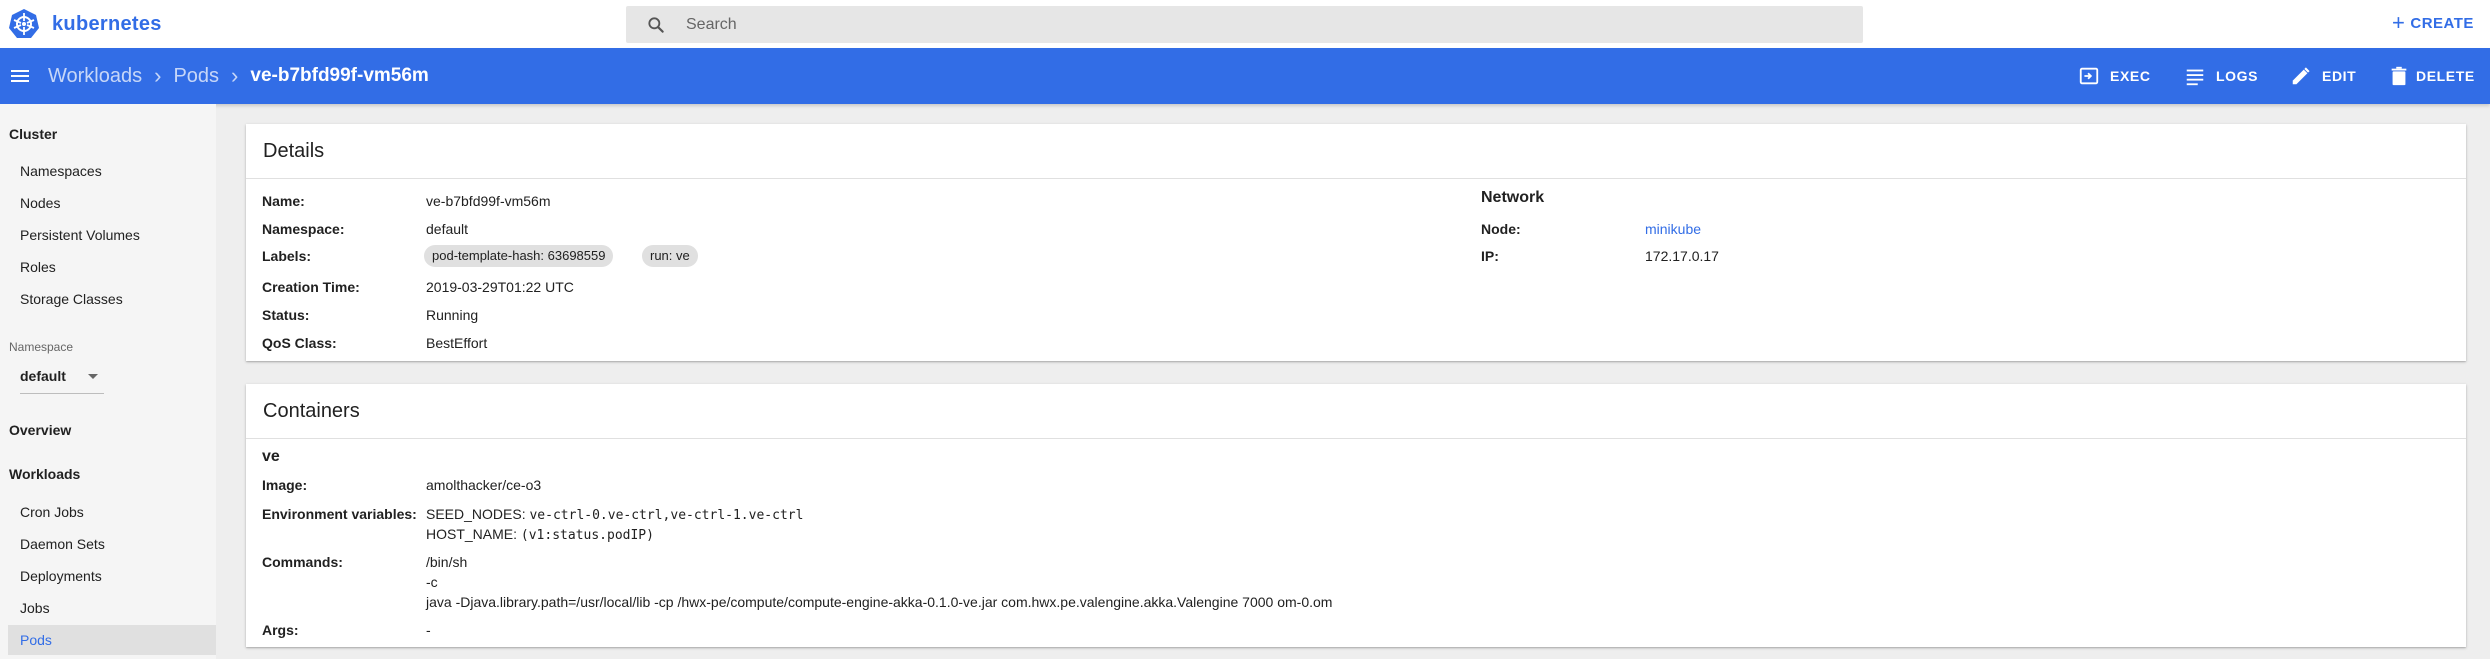 The height and width of the screenshot is (659, 2490). Describe the element at coordinates (52, 512) in the screenshot. I see `sidebar-item-cron-jobs: Cron Jobs` at that location.